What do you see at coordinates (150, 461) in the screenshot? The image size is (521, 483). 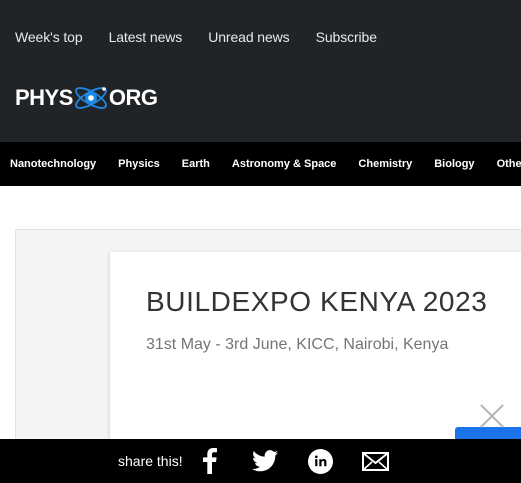 I see `share-label: share this!` at bounding box center [150, 461].